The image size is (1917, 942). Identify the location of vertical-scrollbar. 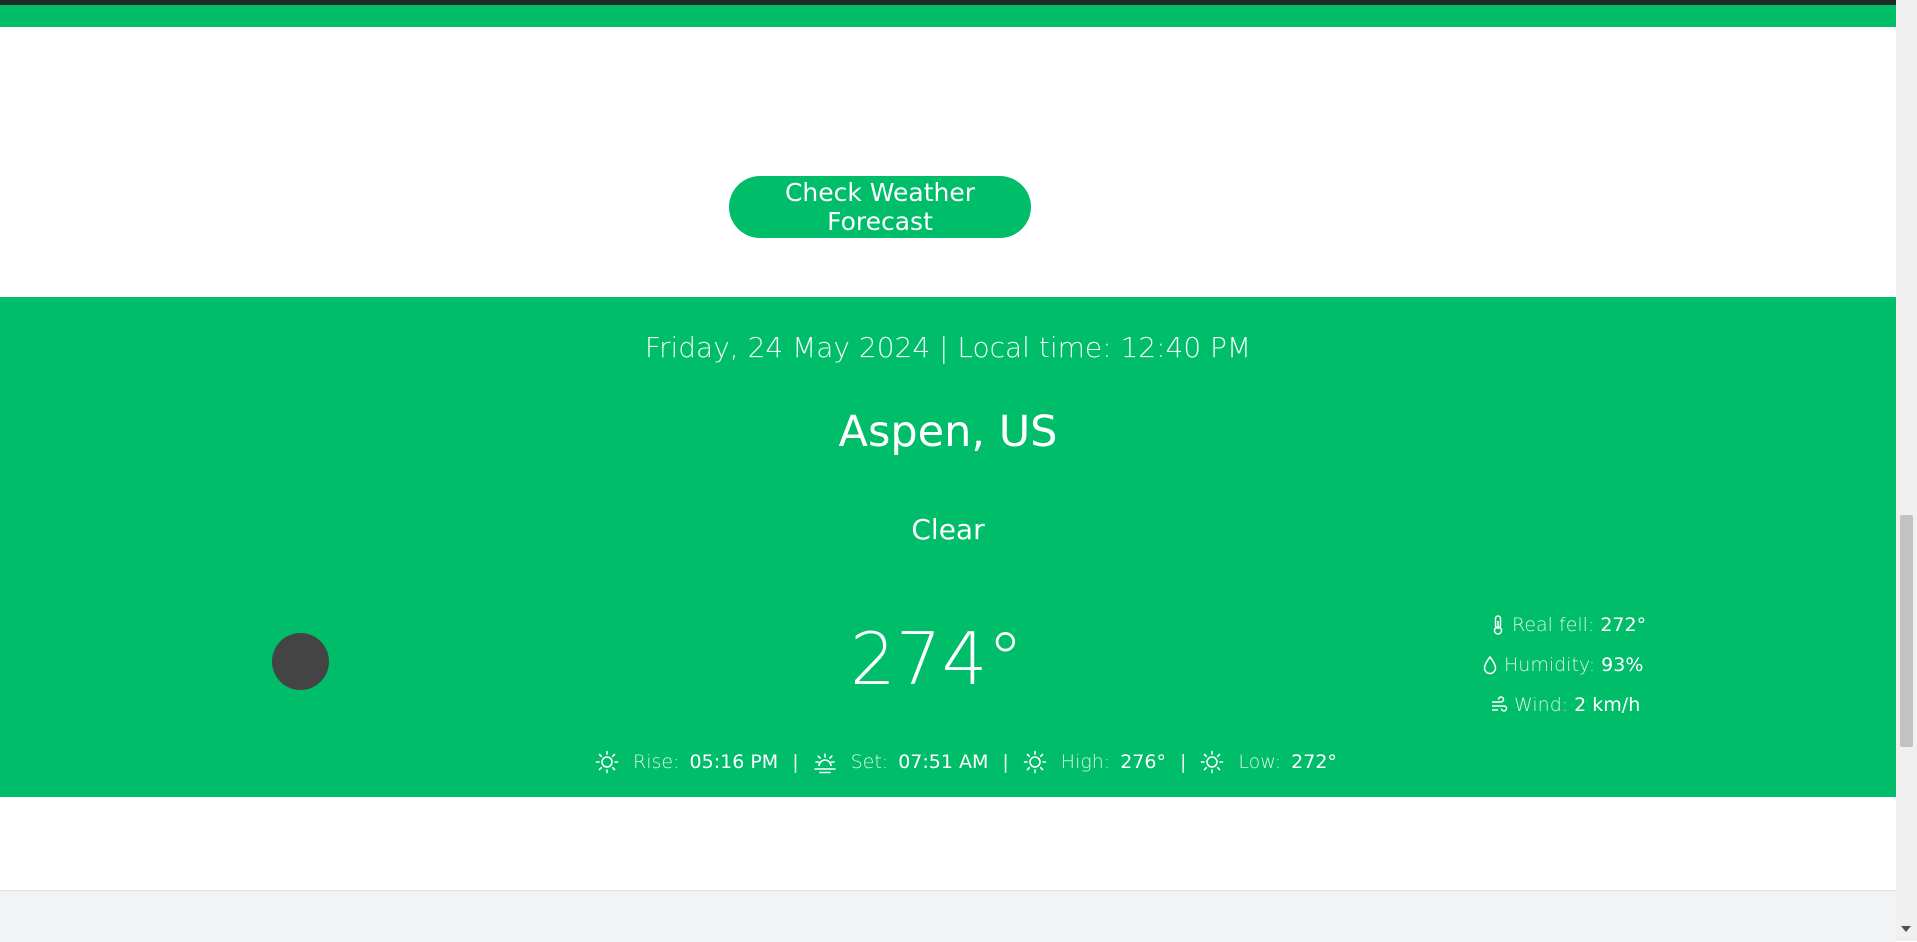
(1906, 470).